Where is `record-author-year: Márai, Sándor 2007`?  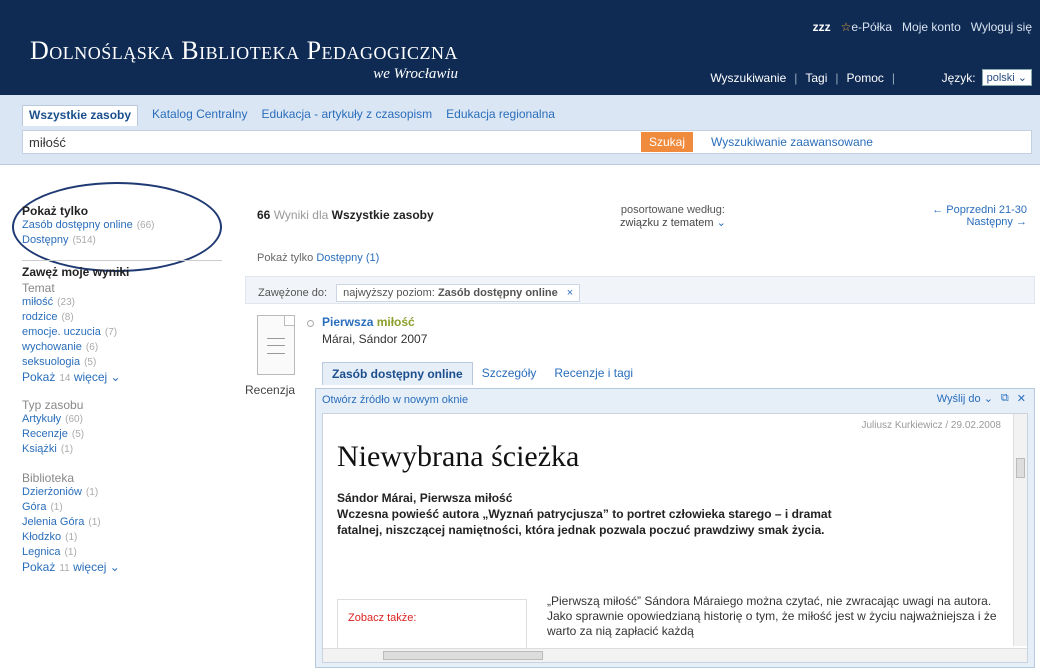
record-author-year: Márai, Sándor 2007 is located at coordinates (375, 339).